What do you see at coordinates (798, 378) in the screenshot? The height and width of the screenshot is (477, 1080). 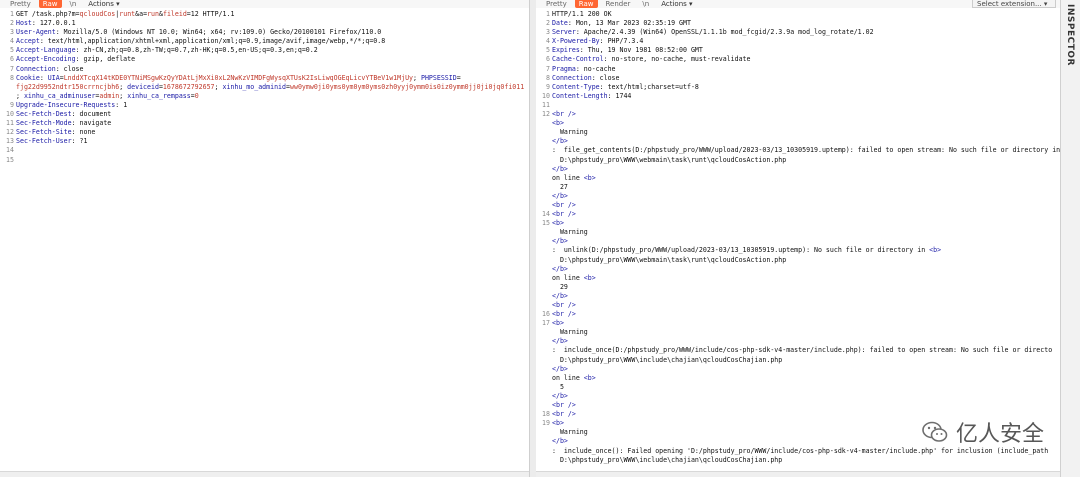 I see `code-line: on line <b>` at bounding box center [798, 378].